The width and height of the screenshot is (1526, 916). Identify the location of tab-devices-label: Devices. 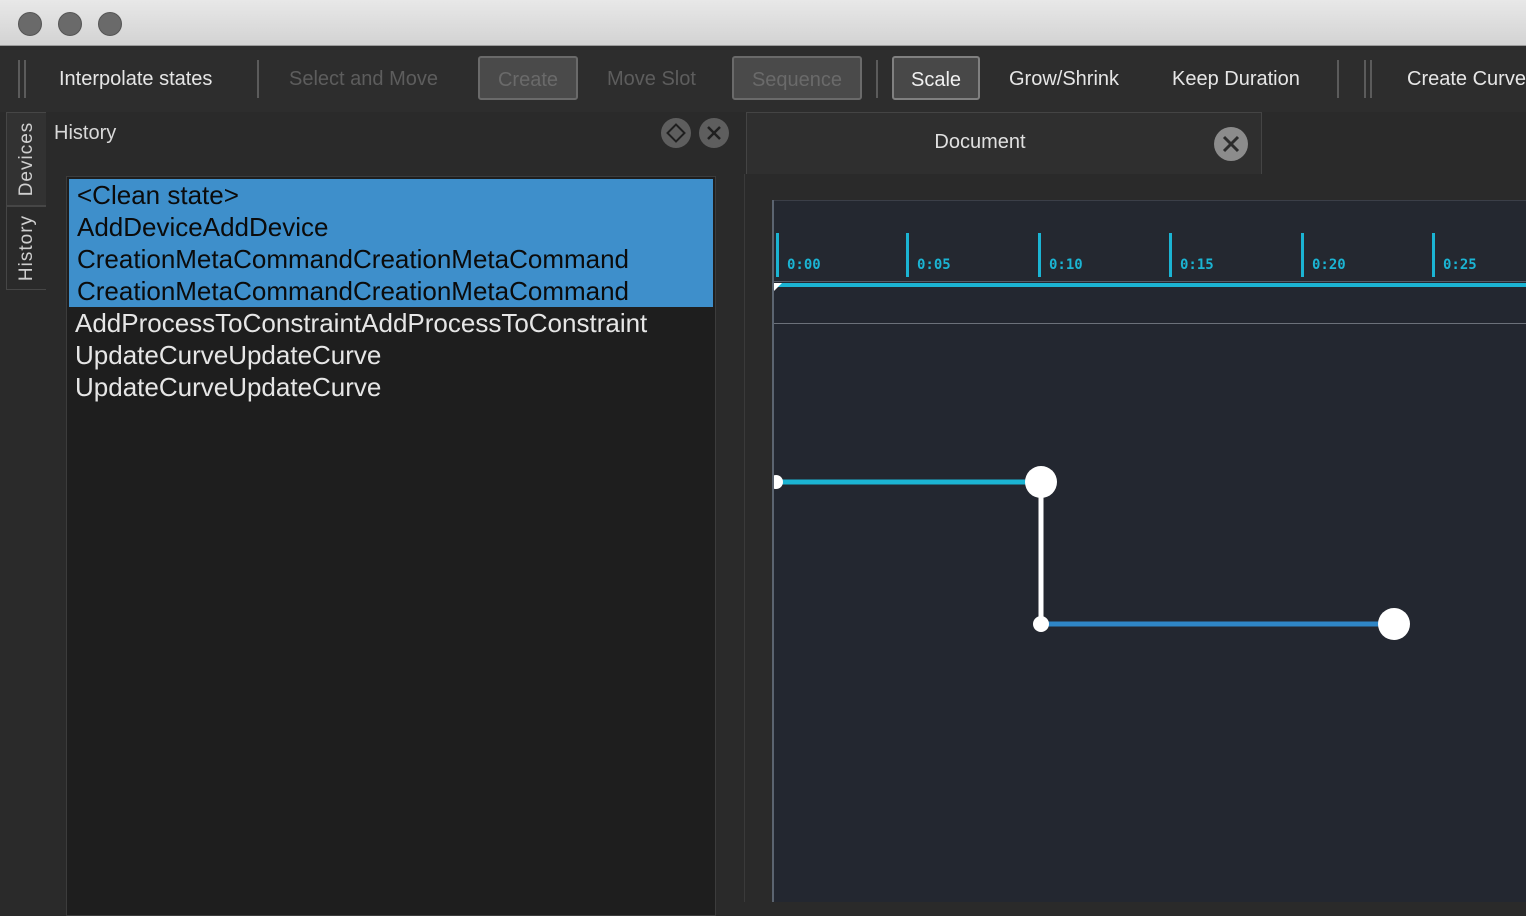
(26, 159).